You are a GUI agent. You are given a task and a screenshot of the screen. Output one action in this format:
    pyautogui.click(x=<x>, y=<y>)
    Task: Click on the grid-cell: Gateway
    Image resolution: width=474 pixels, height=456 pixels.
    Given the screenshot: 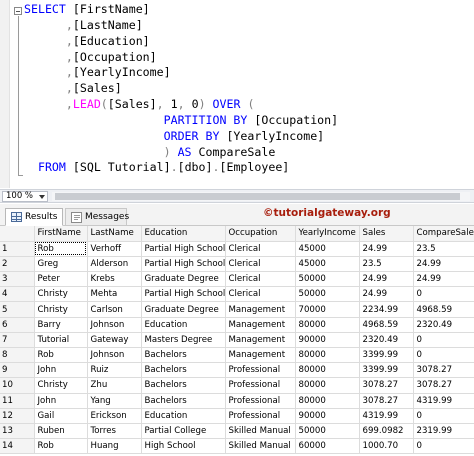 What is the action you would take?
    pyautogui.click(x=114, y=340)
    